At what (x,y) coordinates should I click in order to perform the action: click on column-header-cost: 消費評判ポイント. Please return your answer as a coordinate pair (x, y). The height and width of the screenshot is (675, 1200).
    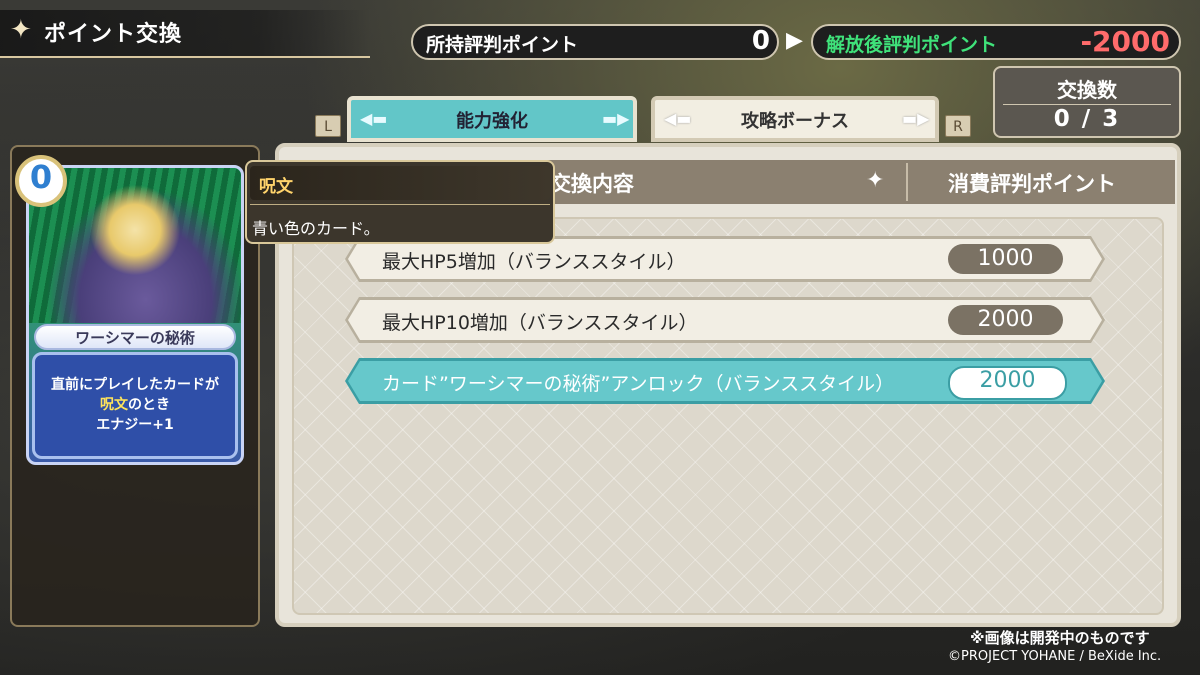
    Looking at the image, I should click on (1032, 184).